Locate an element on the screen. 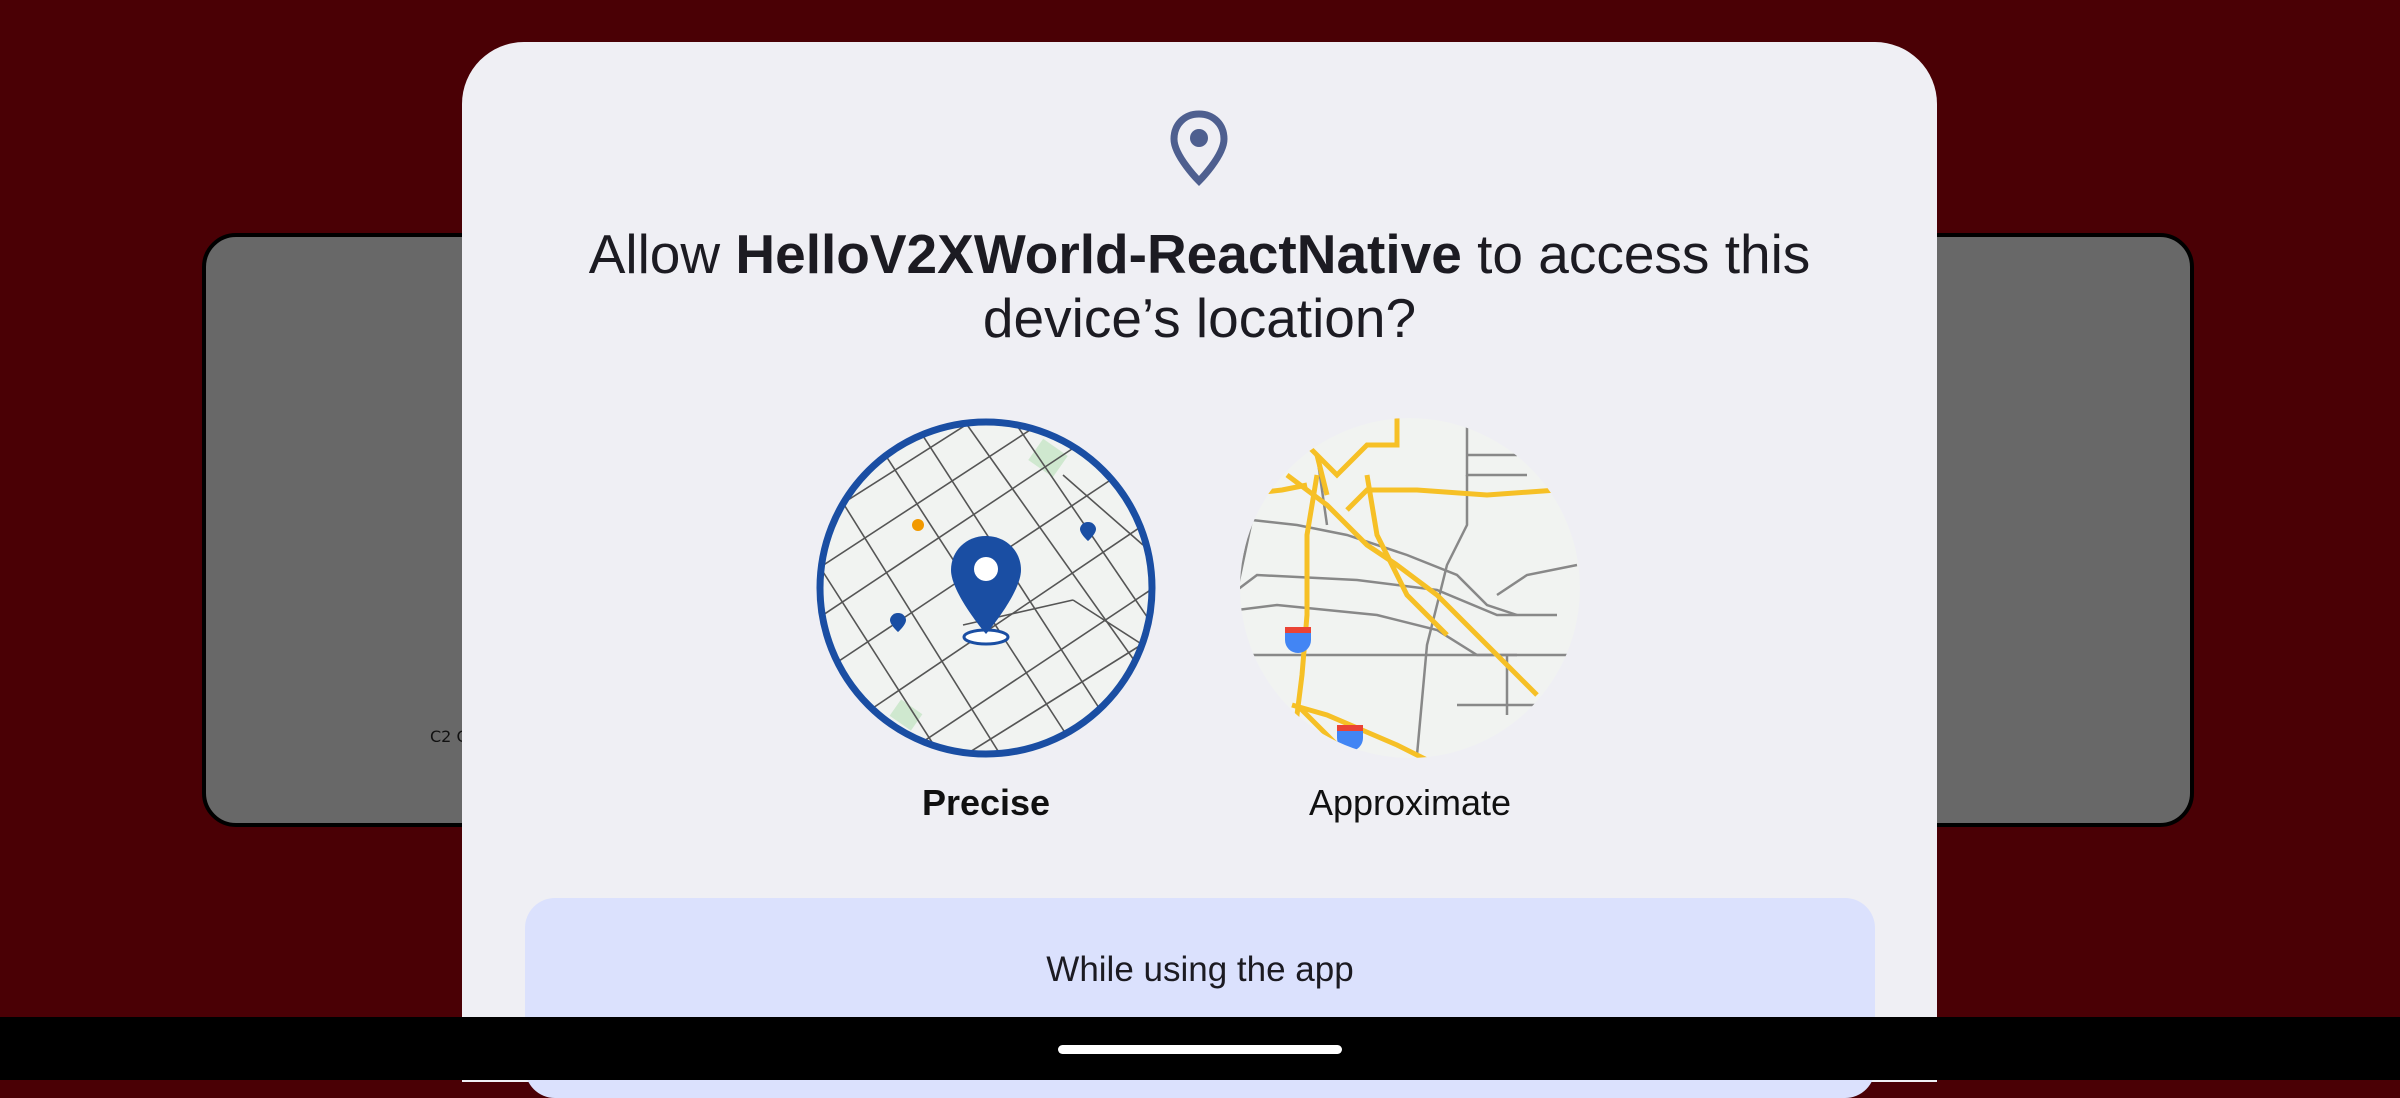 This screenshot has width=2400, height=1098. title-prefix: Allow is located at coordinates (662, 254).